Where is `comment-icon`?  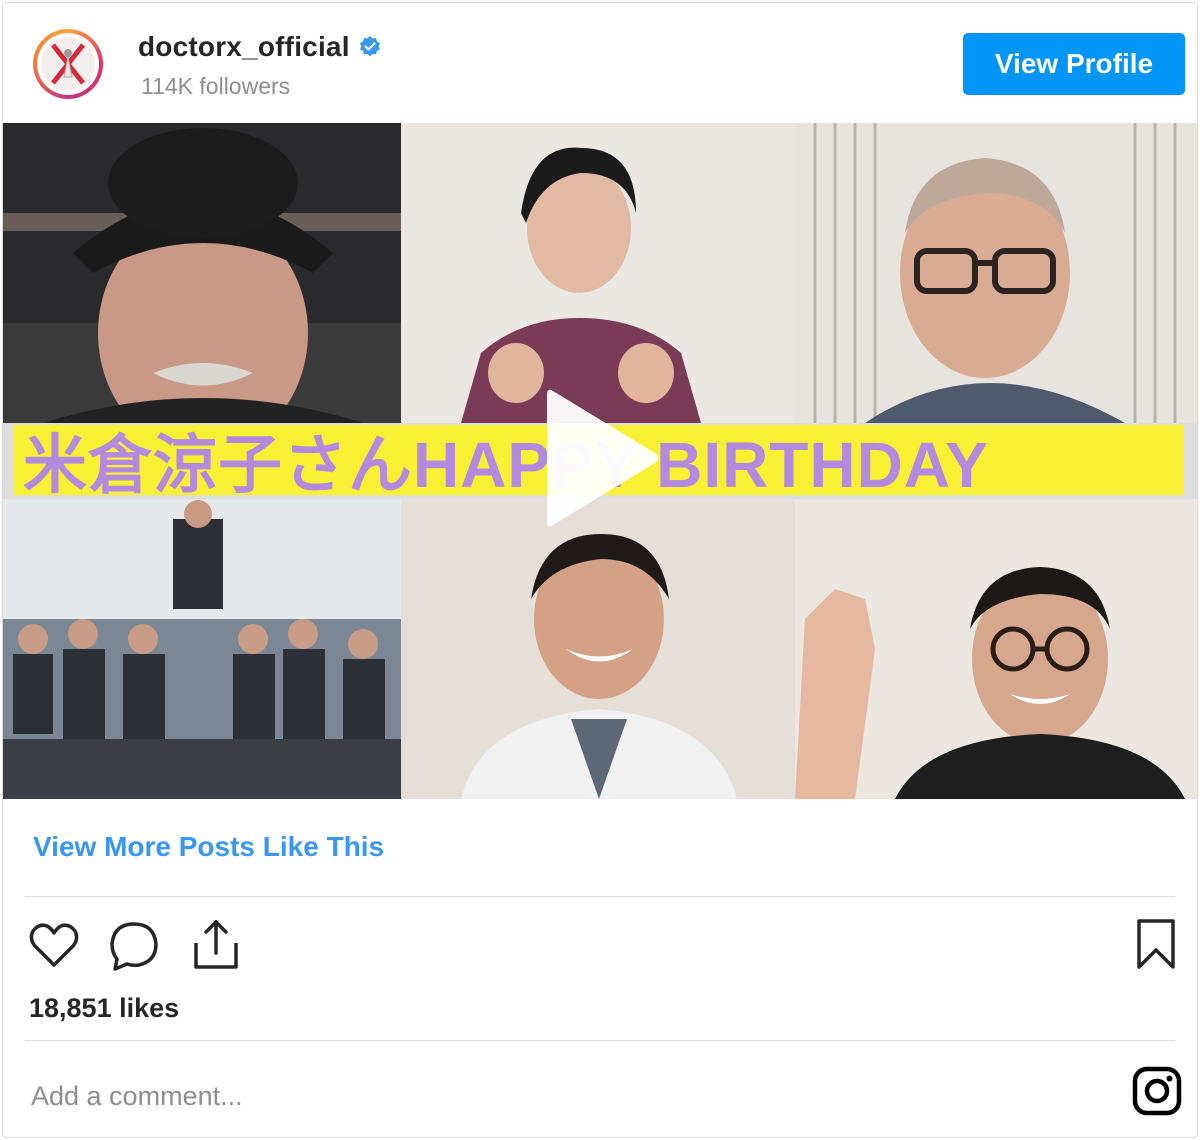
comment-icon is located at coordinates (134, 946).